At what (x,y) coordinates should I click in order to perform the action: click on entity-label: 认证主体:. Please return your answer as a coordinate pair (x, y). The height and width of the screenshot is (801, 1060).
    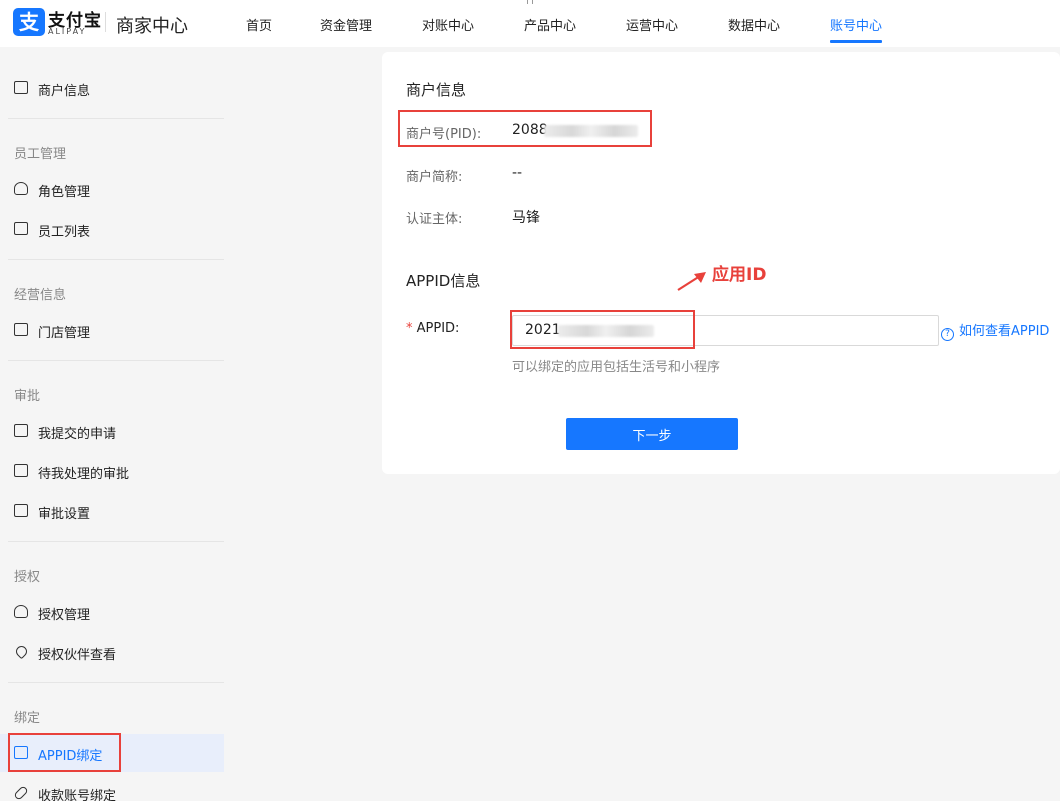
    Looking at the image, I should click on (434, 219).